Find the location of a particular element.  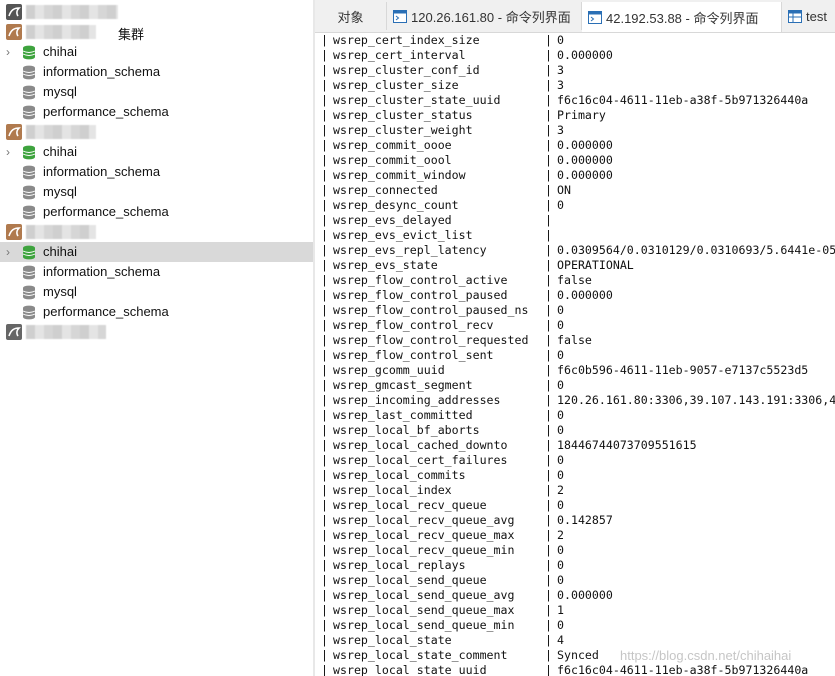

variable-name: wsrep_cluster_state_uuid is located at coordinates (417, 100).